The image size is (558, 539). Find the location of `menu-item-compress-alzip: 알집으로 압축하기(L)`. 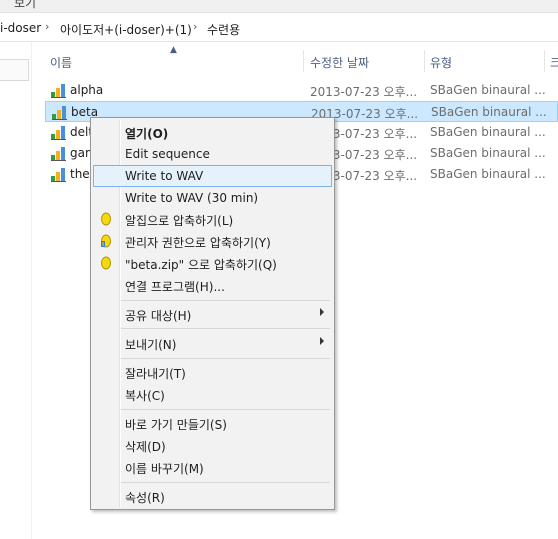

menu-item-compress-alzip: 알집으로 압축하기(L) is located at coordinates (212, 219).